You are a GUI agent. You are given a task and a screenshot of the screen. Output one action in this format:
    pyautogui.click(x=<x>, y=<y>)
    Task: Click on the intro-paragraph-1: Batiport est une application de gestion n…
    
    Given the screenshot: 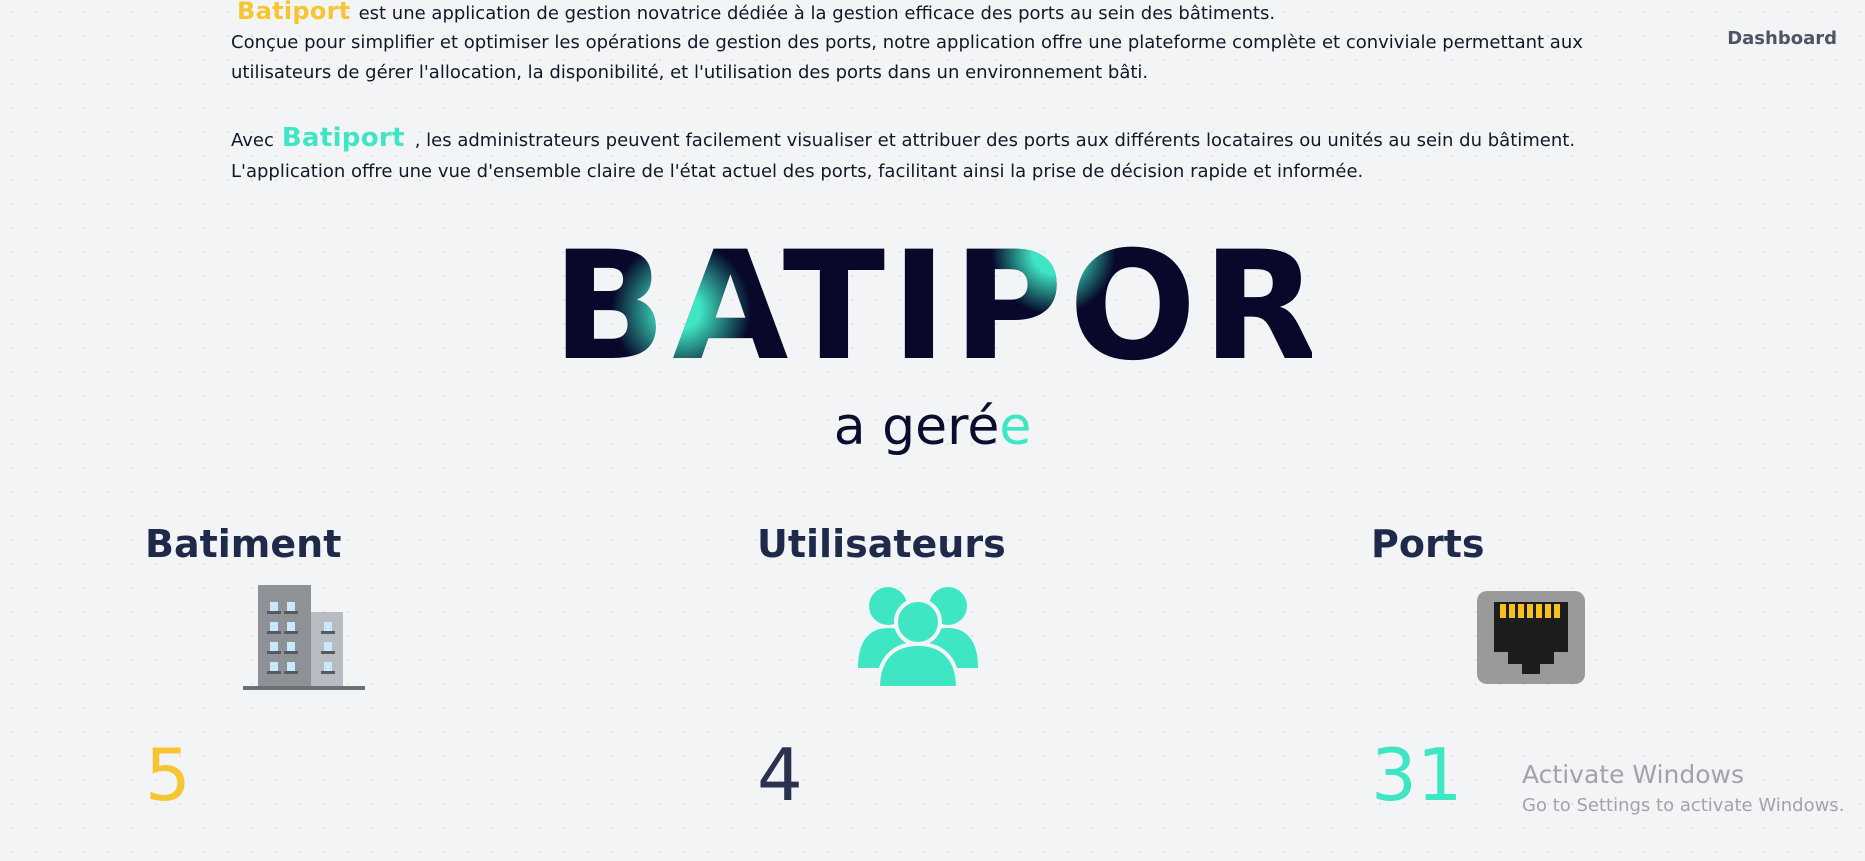 What is the action you would take?
    pyautogui.click(x=753, y=14)
    